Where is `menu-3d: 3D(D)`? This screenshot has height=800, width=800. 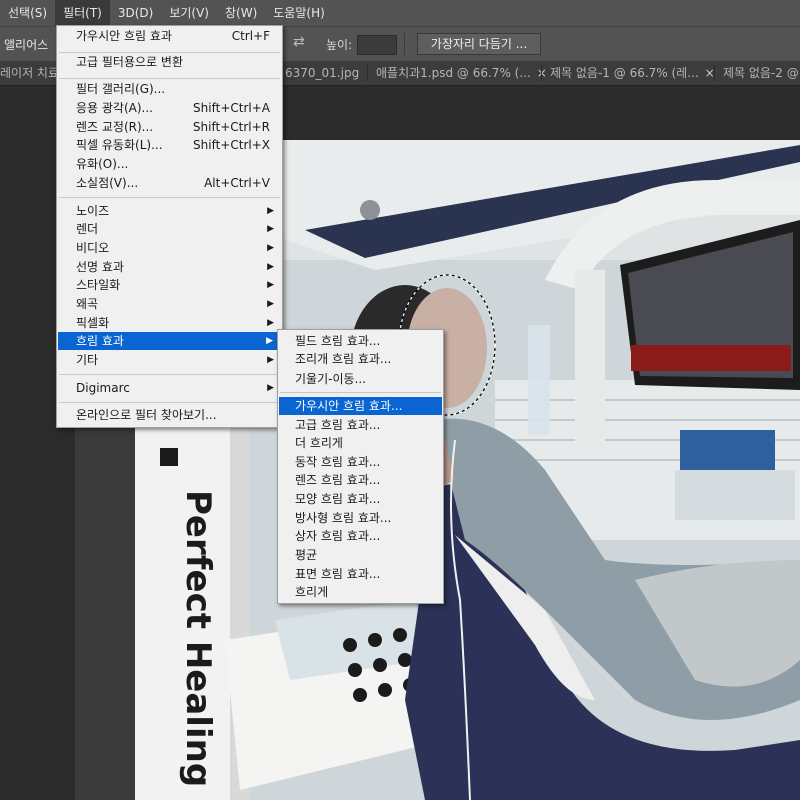 menu-3d: 3D(D) is located at coordinates (135, 13).